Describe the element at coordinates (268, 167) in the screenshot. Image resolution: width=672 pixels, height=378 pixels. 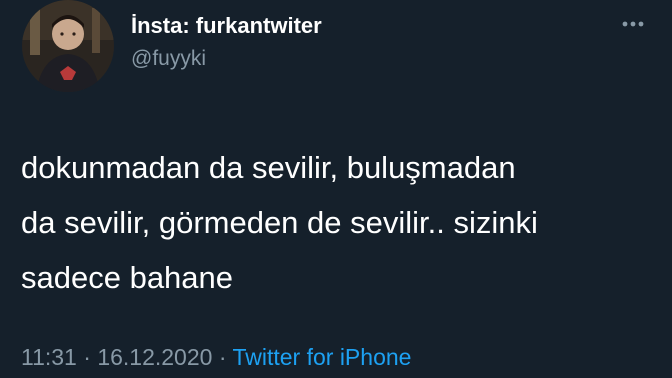
I see `tweet-text-line: dokunmadan da sevilir, buluşmadan` at that location.